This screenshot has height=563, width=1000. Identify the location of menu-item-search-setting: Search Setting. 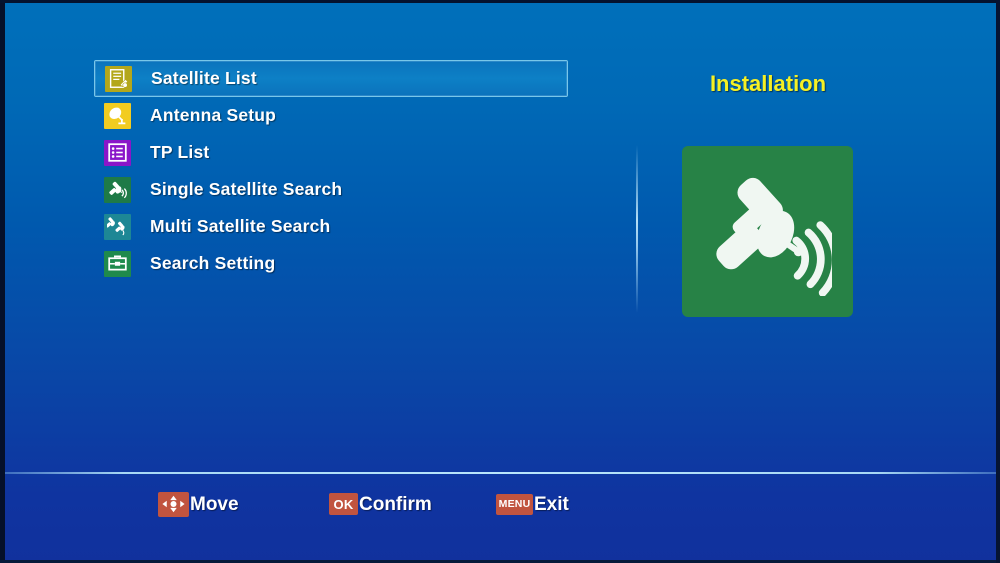
(331, 263).